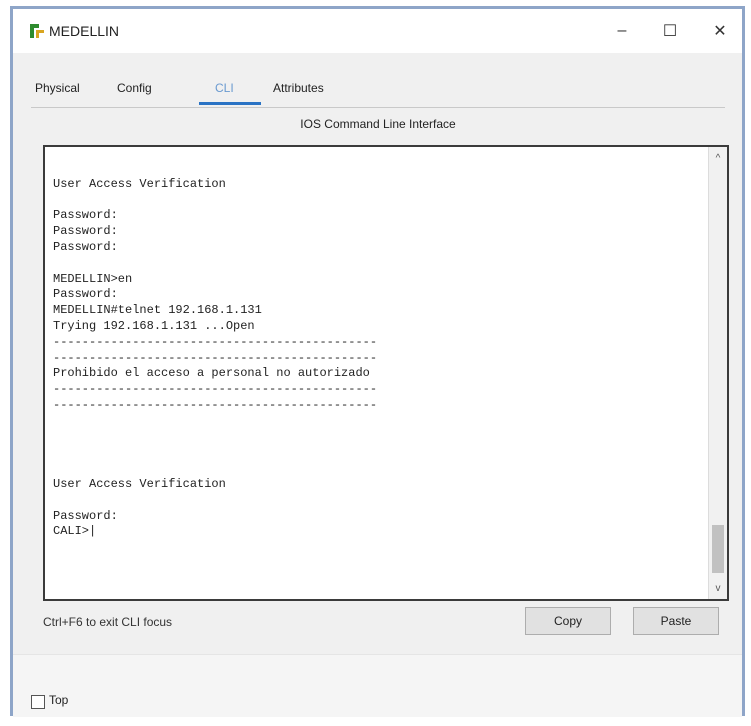 This screenshot has width=751, height=726. Describe the element at coordinates (718, 549) in the screenshot. I see `scroll-thumb` at that location.